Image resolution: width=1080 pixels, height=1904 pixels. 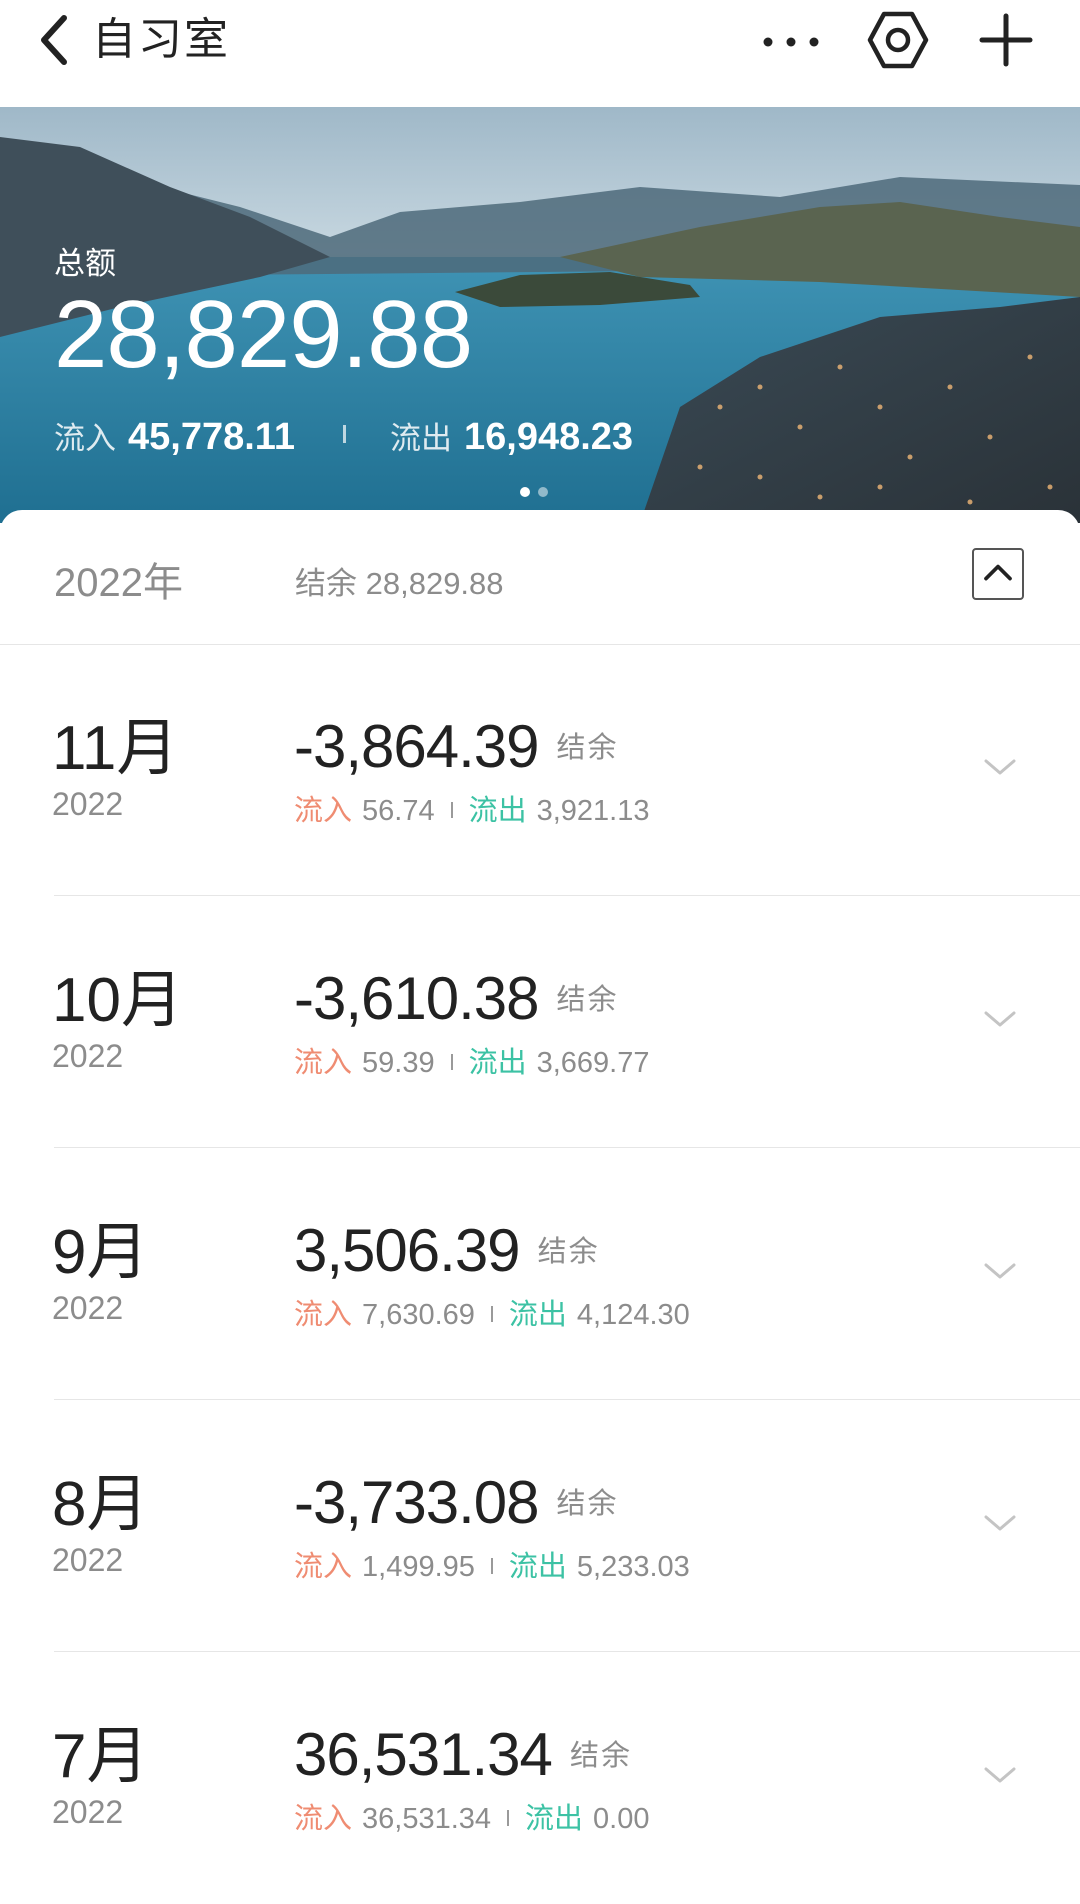 I want to click on hero-outflow-label: 流出, so click(x=421, y=438).